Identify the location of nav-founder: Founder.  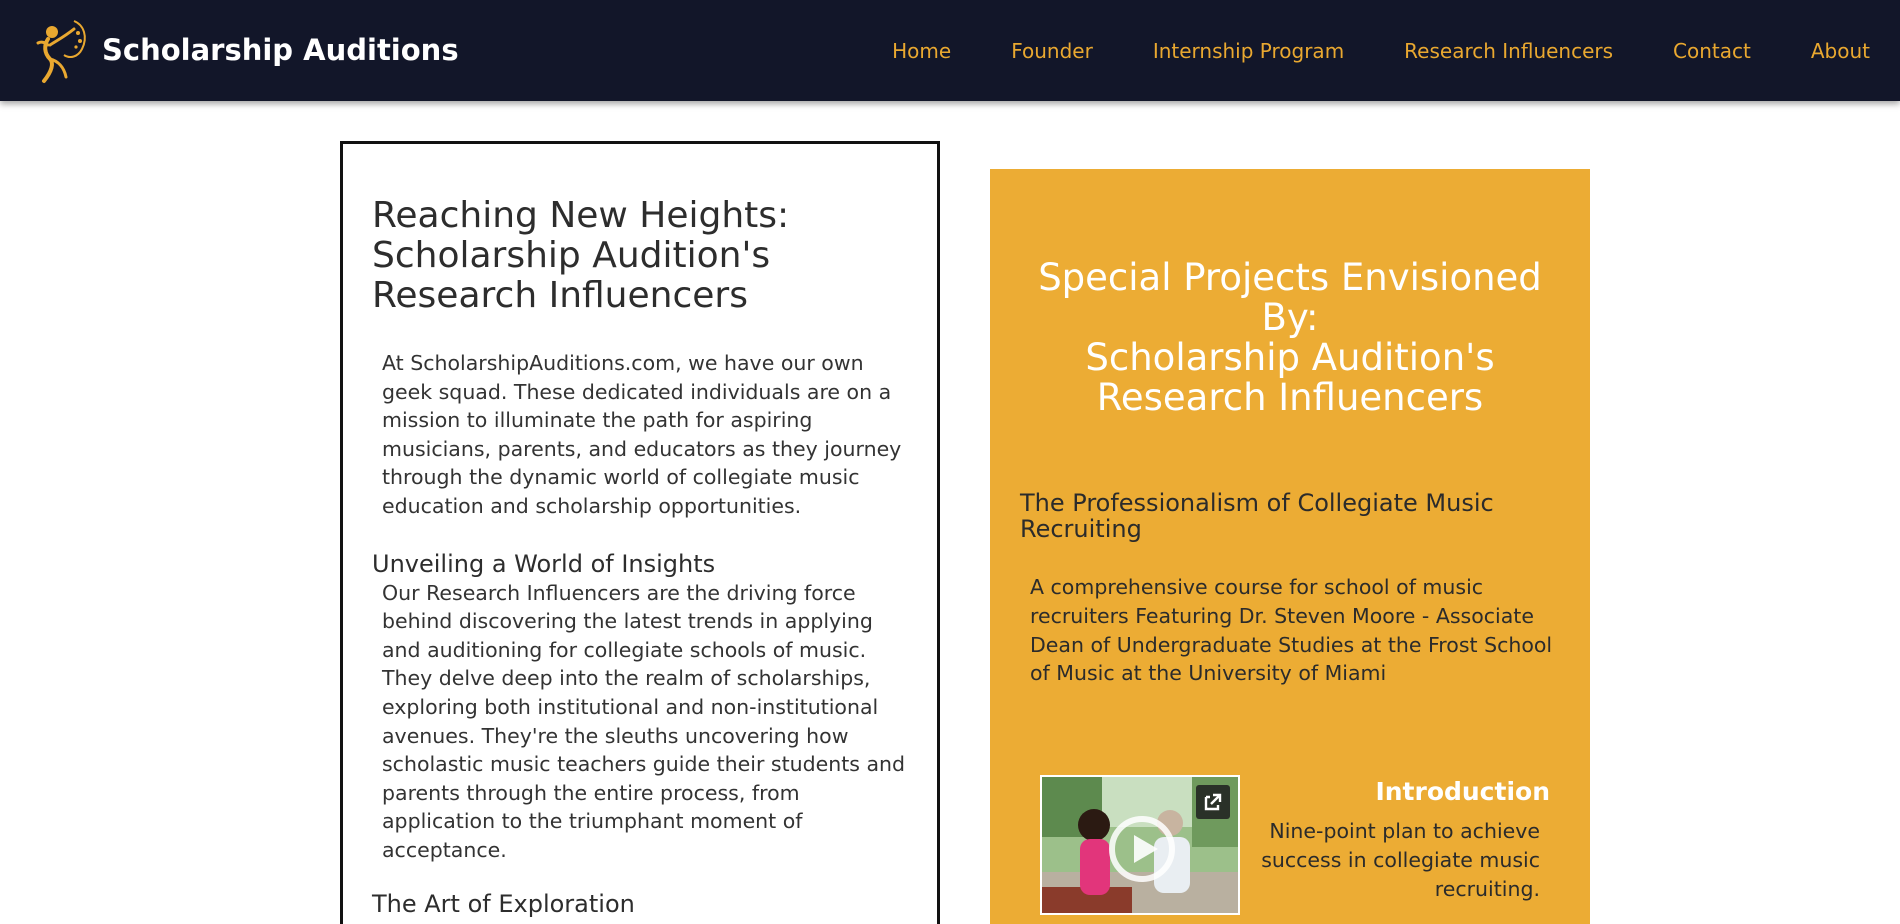
(1052, 51).